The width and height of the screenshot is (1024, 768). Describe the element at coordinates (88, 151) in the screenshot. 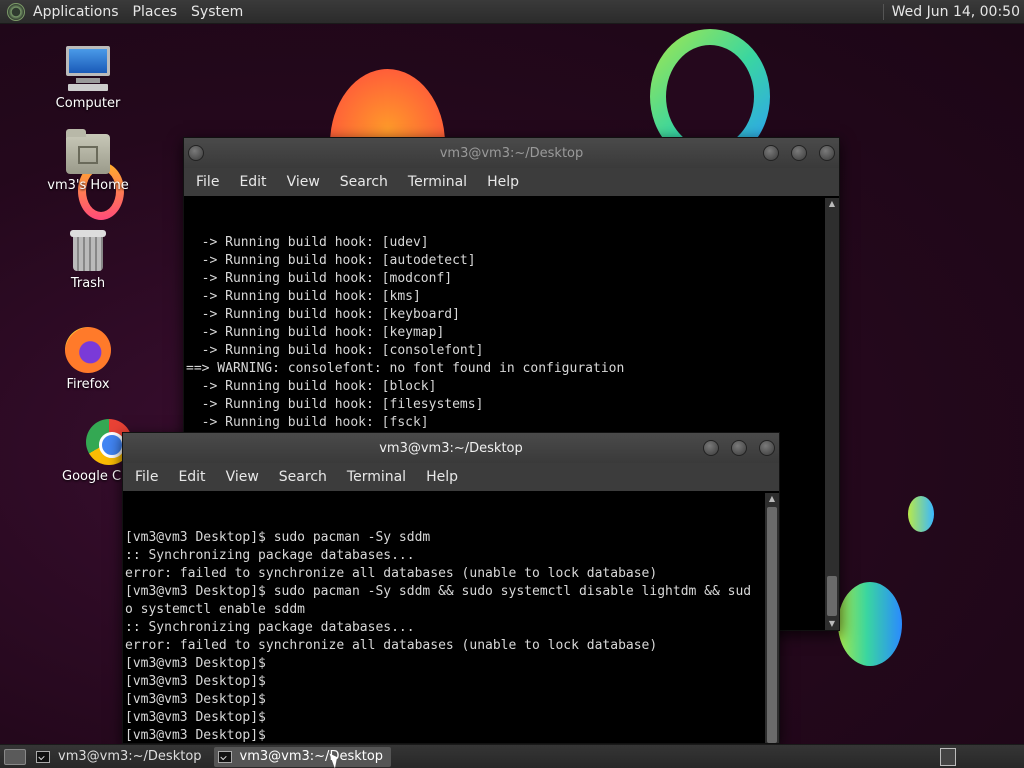

I see `home-folder-icon` at that location.